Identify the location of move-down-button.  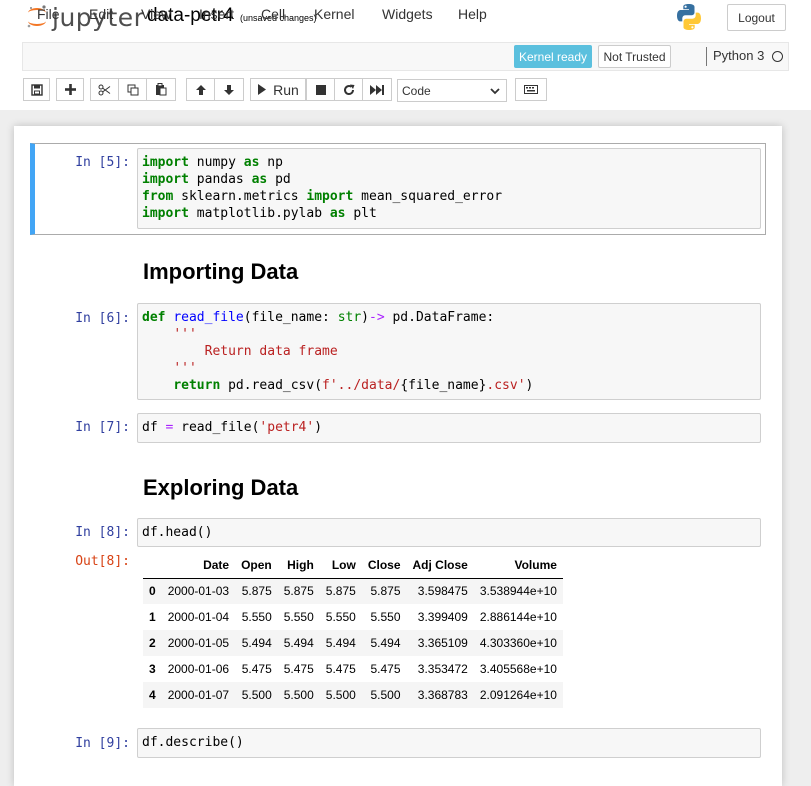
(229, 89).